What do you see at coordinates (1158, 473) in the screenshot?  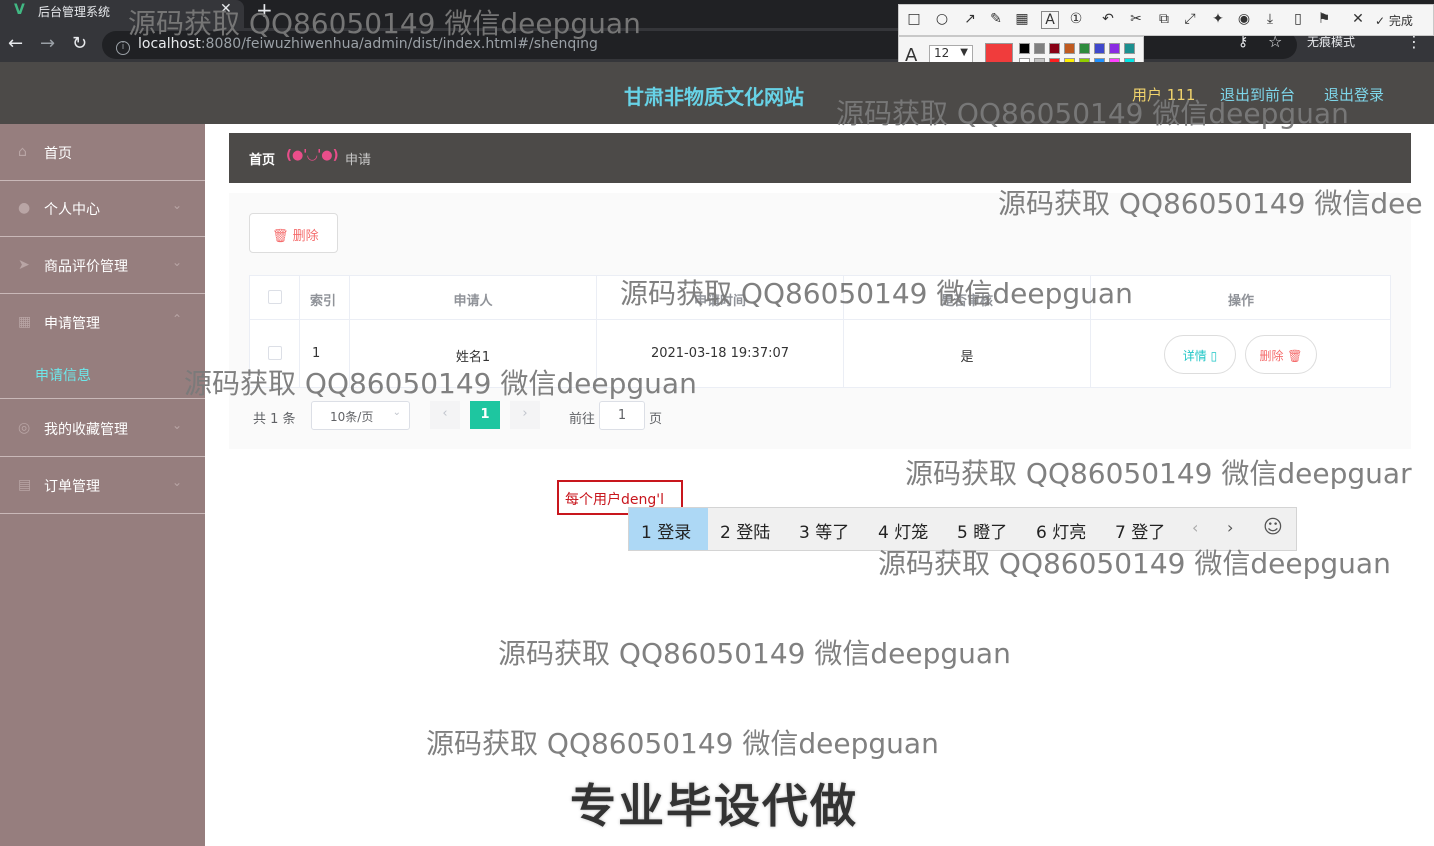 I see `watermark: 源码获取 QQ86050149 微信deepguar` at bounding box center [1158, 473].